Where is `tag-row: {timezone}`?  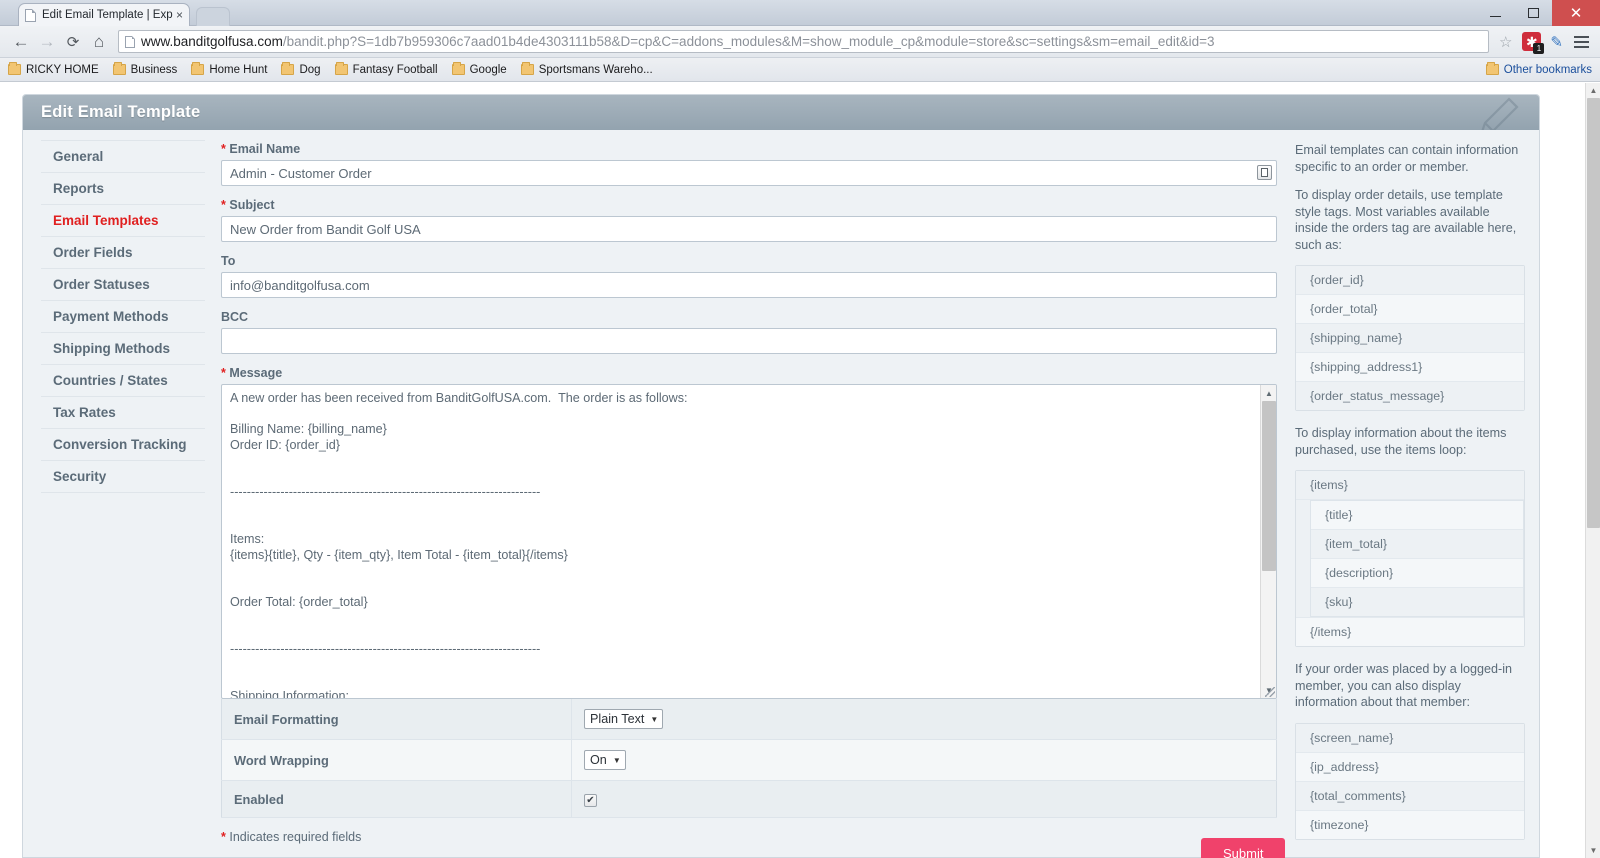
tag-row: {timezone} is located at coordinates (1410, 824).